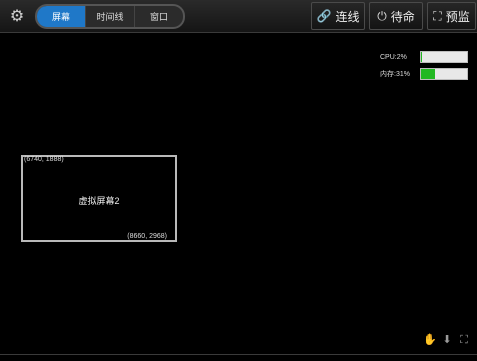 The width and height of the screenshot is (477, 361). I want to click on connect-button: 🔗 连线, so click(338, 16).